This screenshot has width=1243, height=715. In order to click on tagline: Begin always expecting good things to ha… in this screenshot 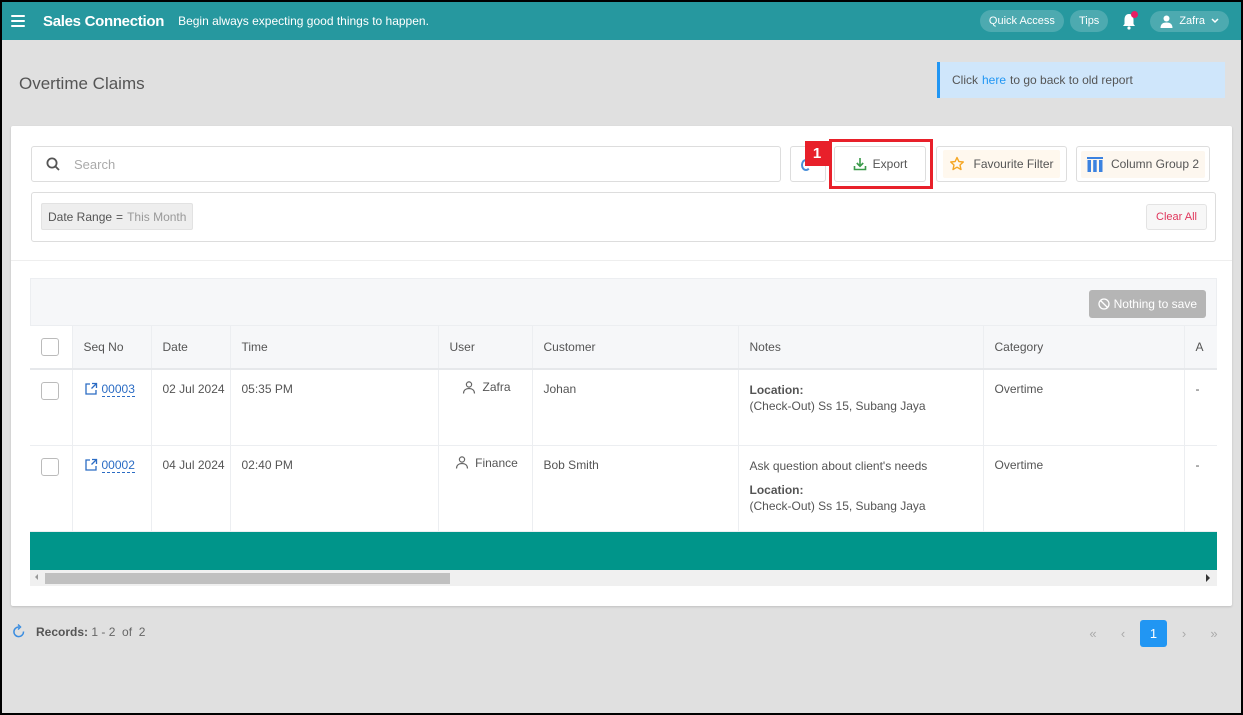, I will do `click(303, 21)`.